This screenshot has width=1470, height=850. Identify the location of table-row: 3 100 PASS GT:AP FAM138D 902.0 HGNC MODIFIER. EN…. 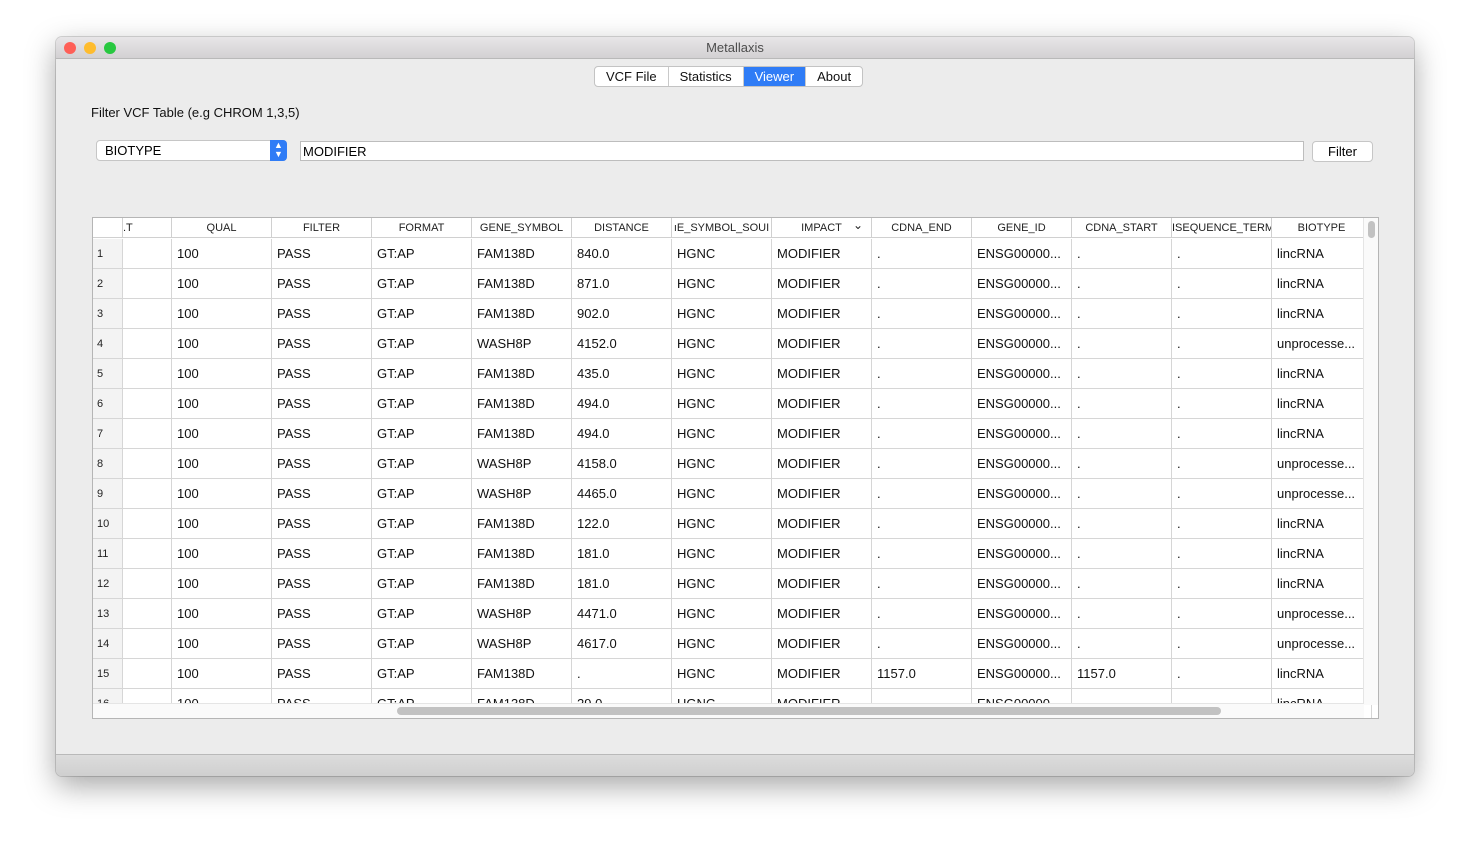
(732, 314).